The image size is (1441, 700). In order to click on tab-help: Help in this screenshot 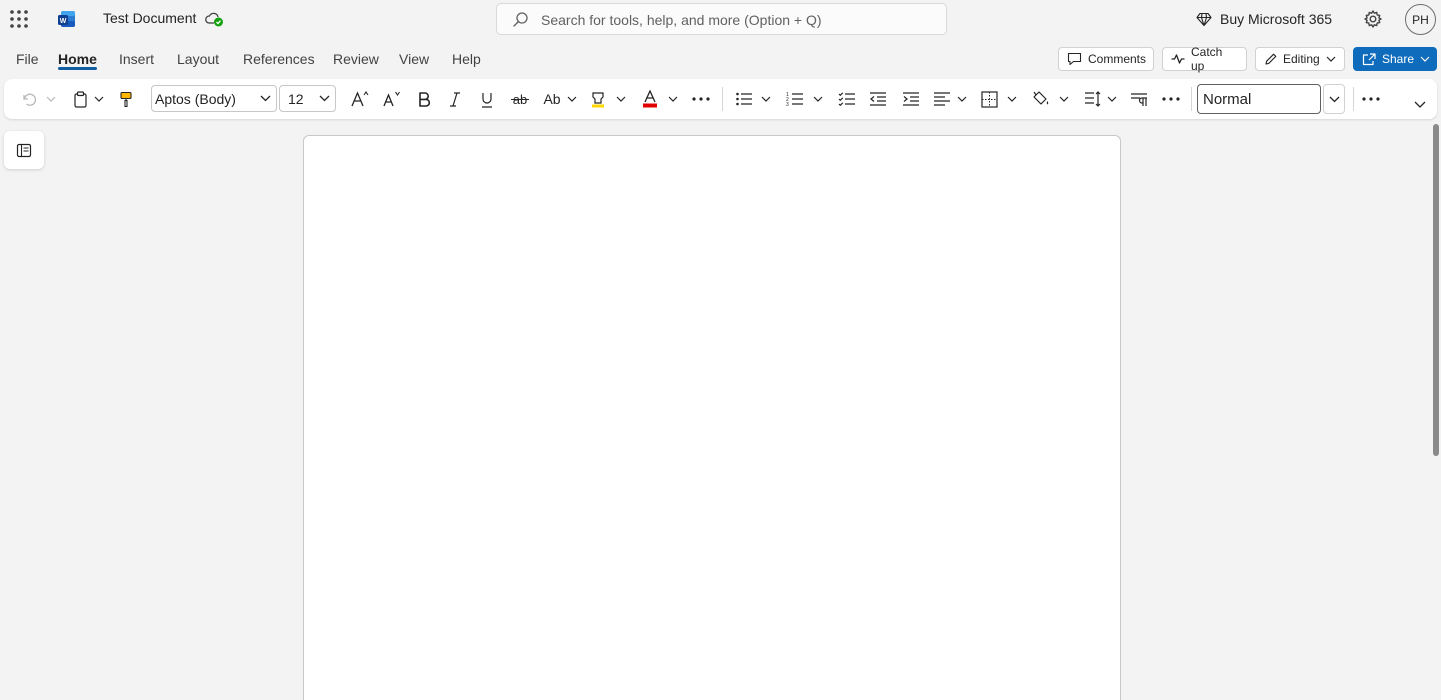, I will do `click(466, 59)`.